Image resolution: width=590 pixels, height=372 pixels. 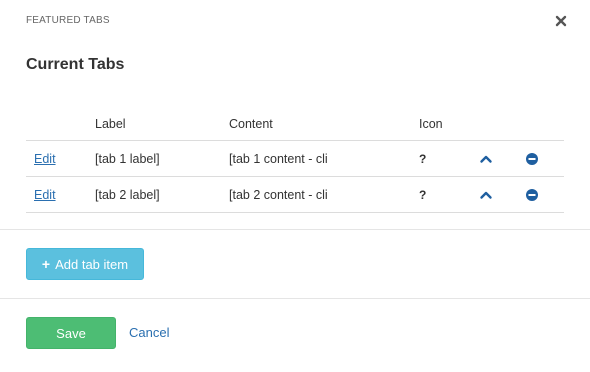 I want to click on close-icon, so click(x=561, y=21).